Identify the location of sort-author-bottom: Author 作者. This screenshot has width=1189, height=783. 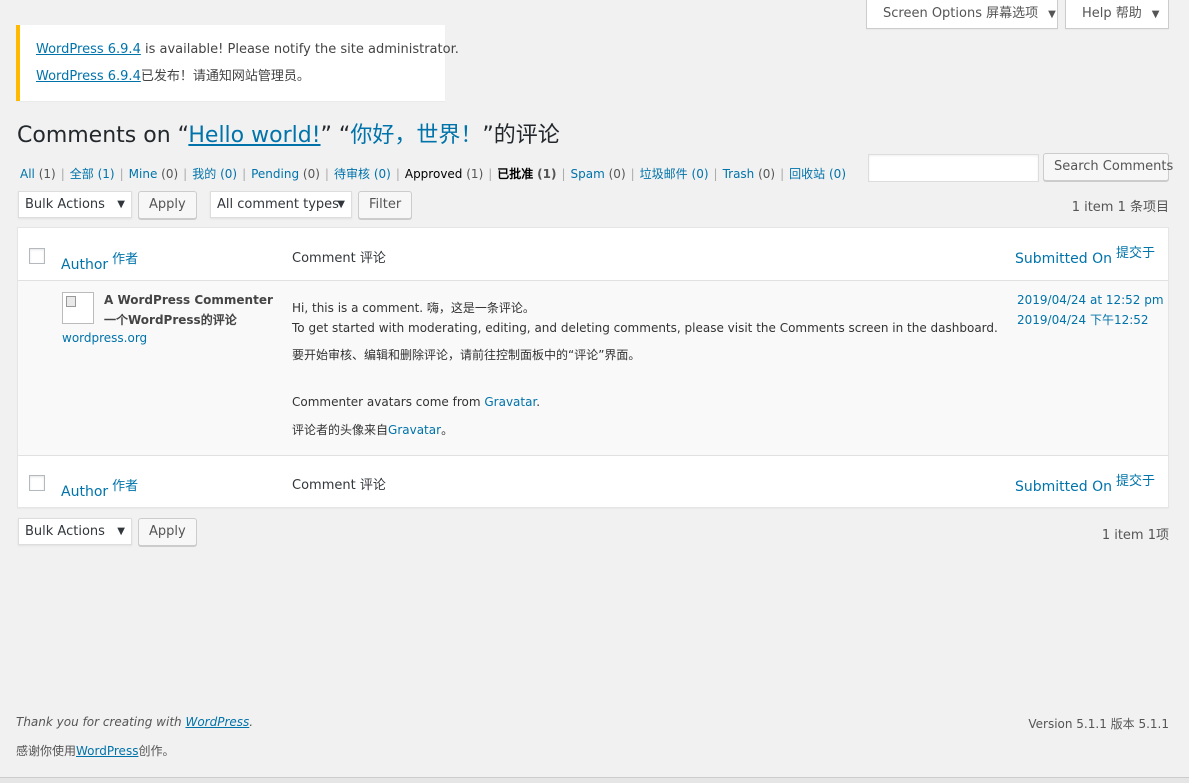
(99, 487).